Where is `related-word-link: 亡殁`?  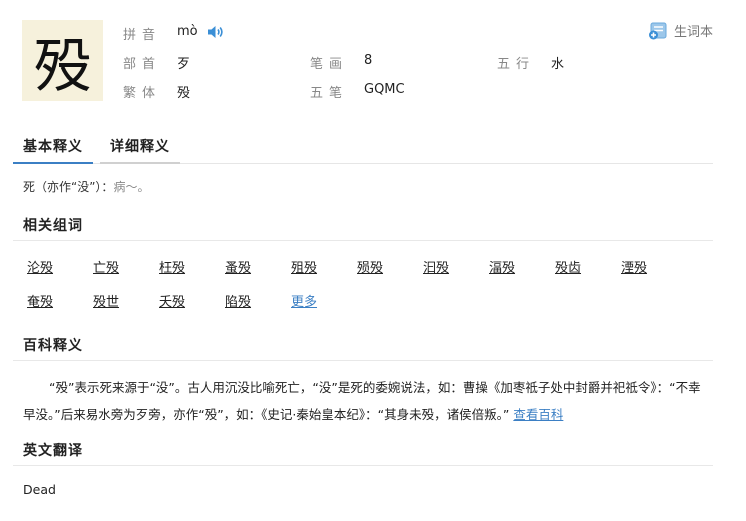 related-word-link: 亡殁 is located at coordinates (106, 266).